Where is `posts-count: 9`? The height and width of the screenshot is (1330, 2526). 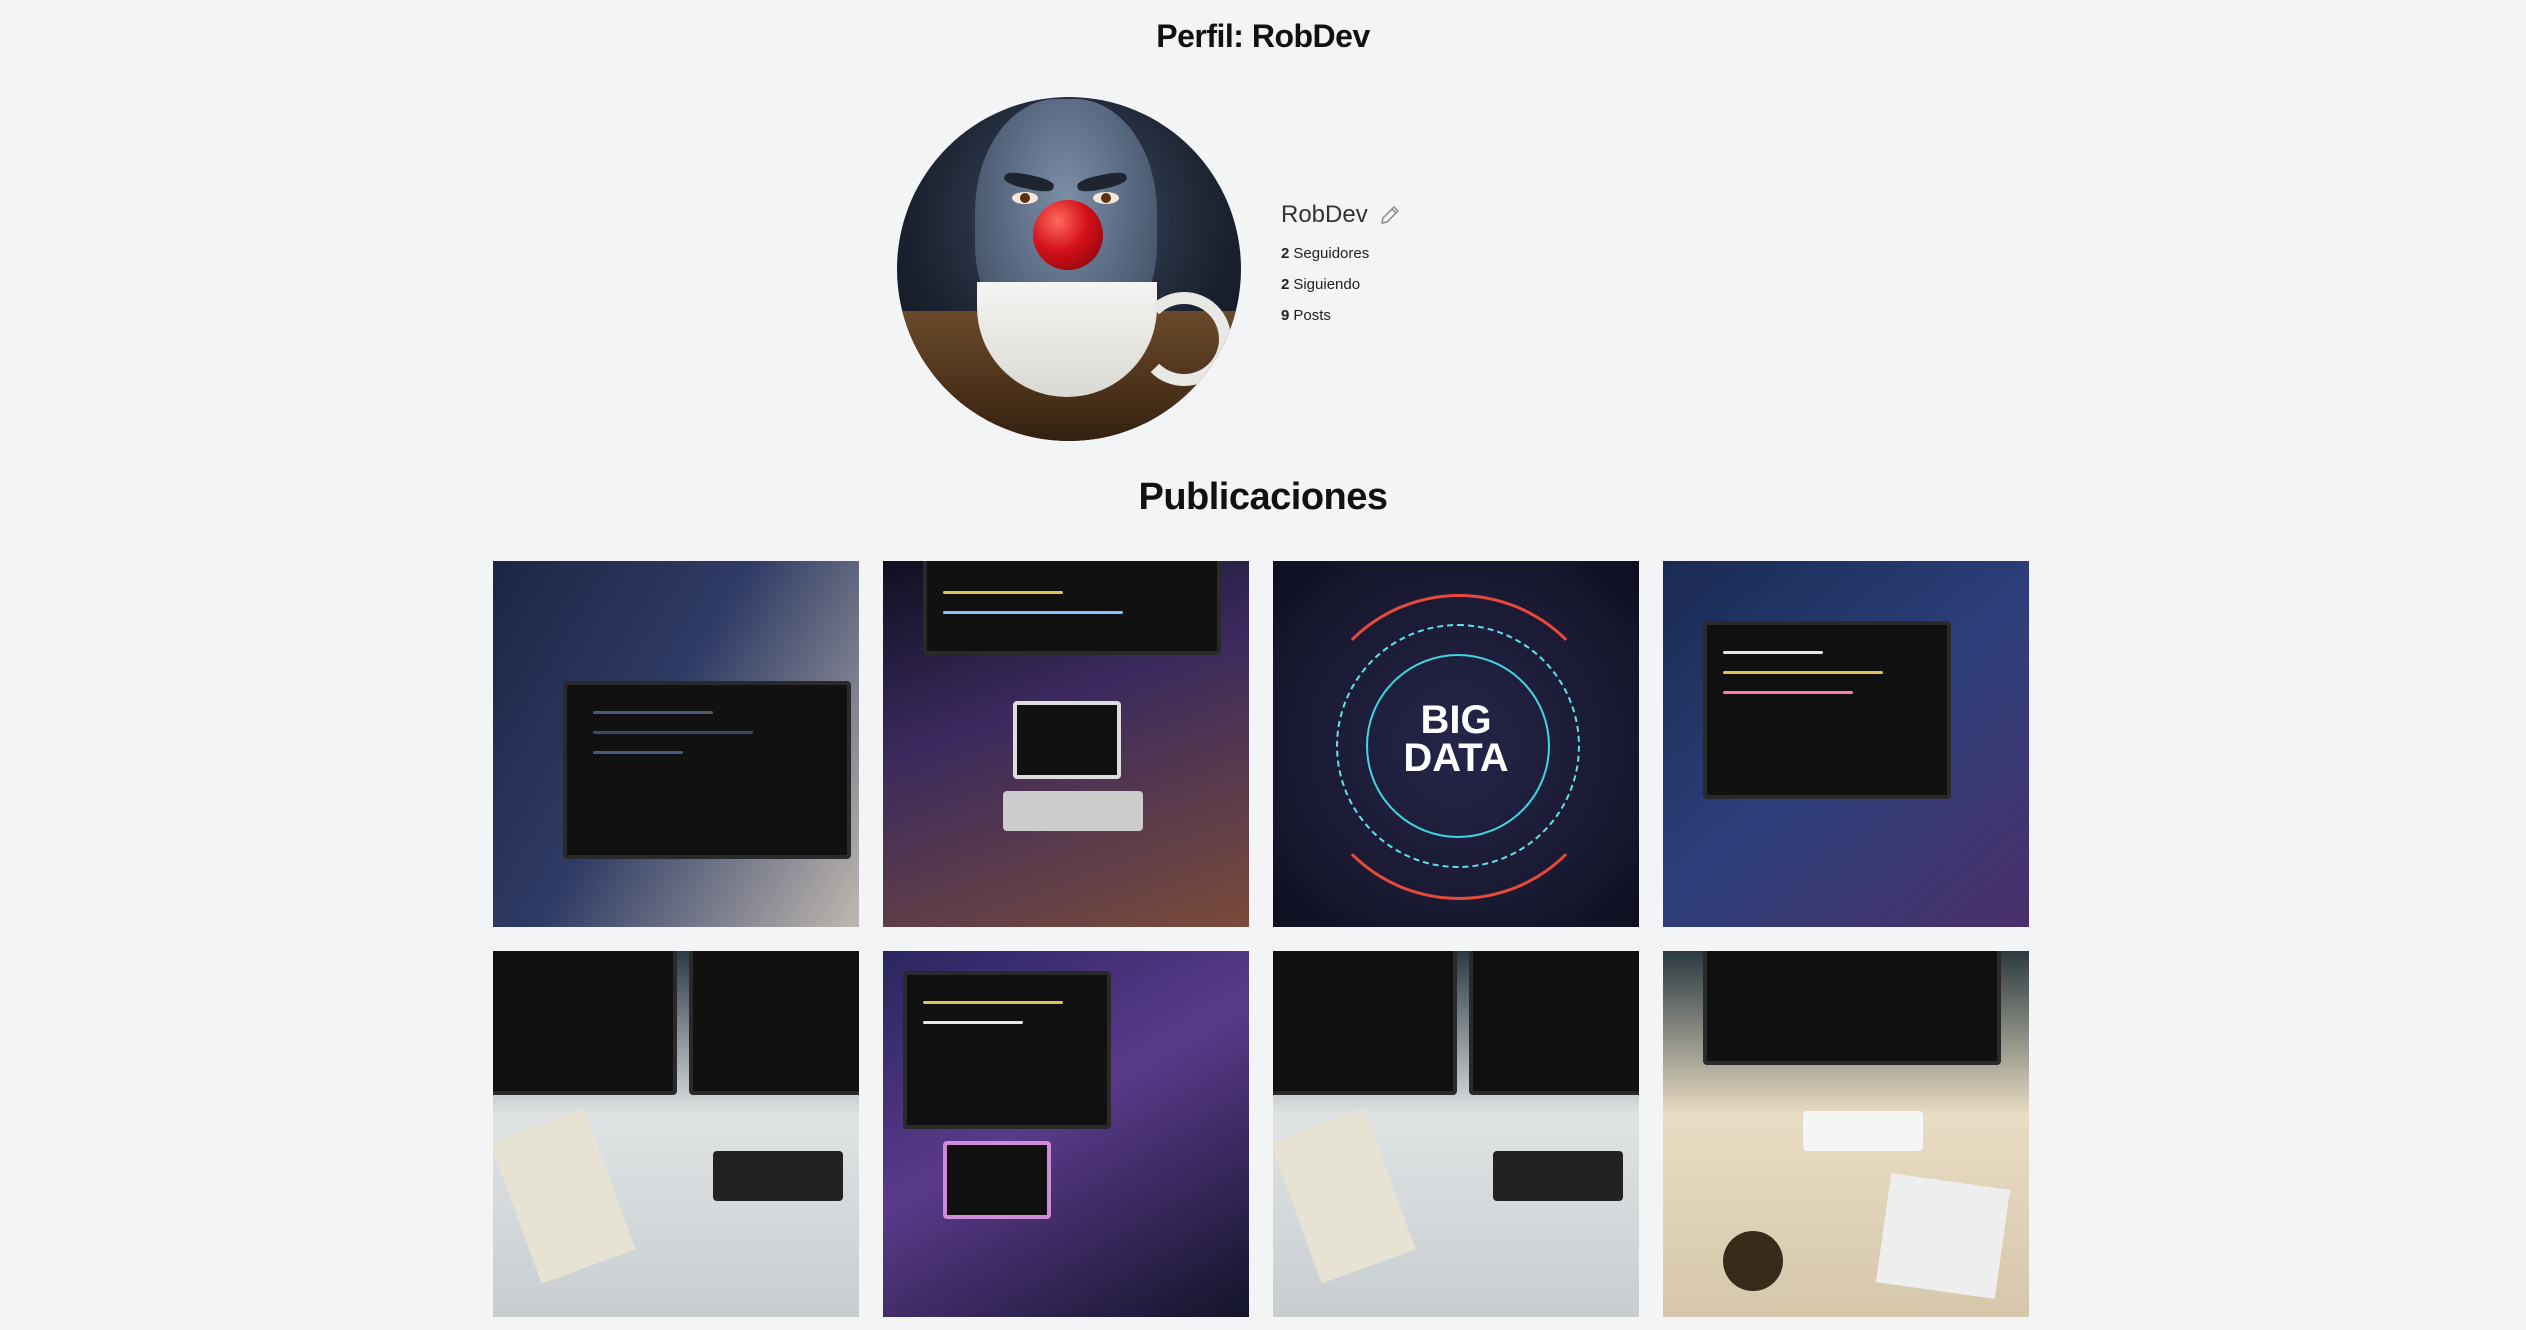
posts-count: 9 is located at coordinates (1285, 315).